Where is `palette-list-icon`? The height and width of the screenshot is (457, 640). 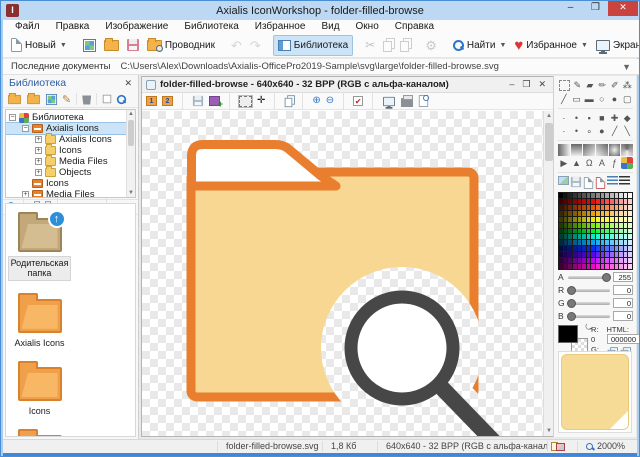 palette-list-icon is located at coordinates (612, 180).